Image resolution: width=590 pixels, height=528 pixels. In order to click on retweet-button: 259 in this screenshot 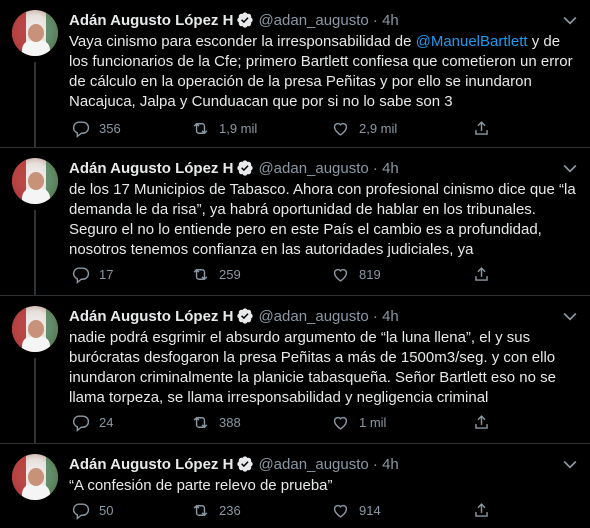, I will do `click(216, 274)`.